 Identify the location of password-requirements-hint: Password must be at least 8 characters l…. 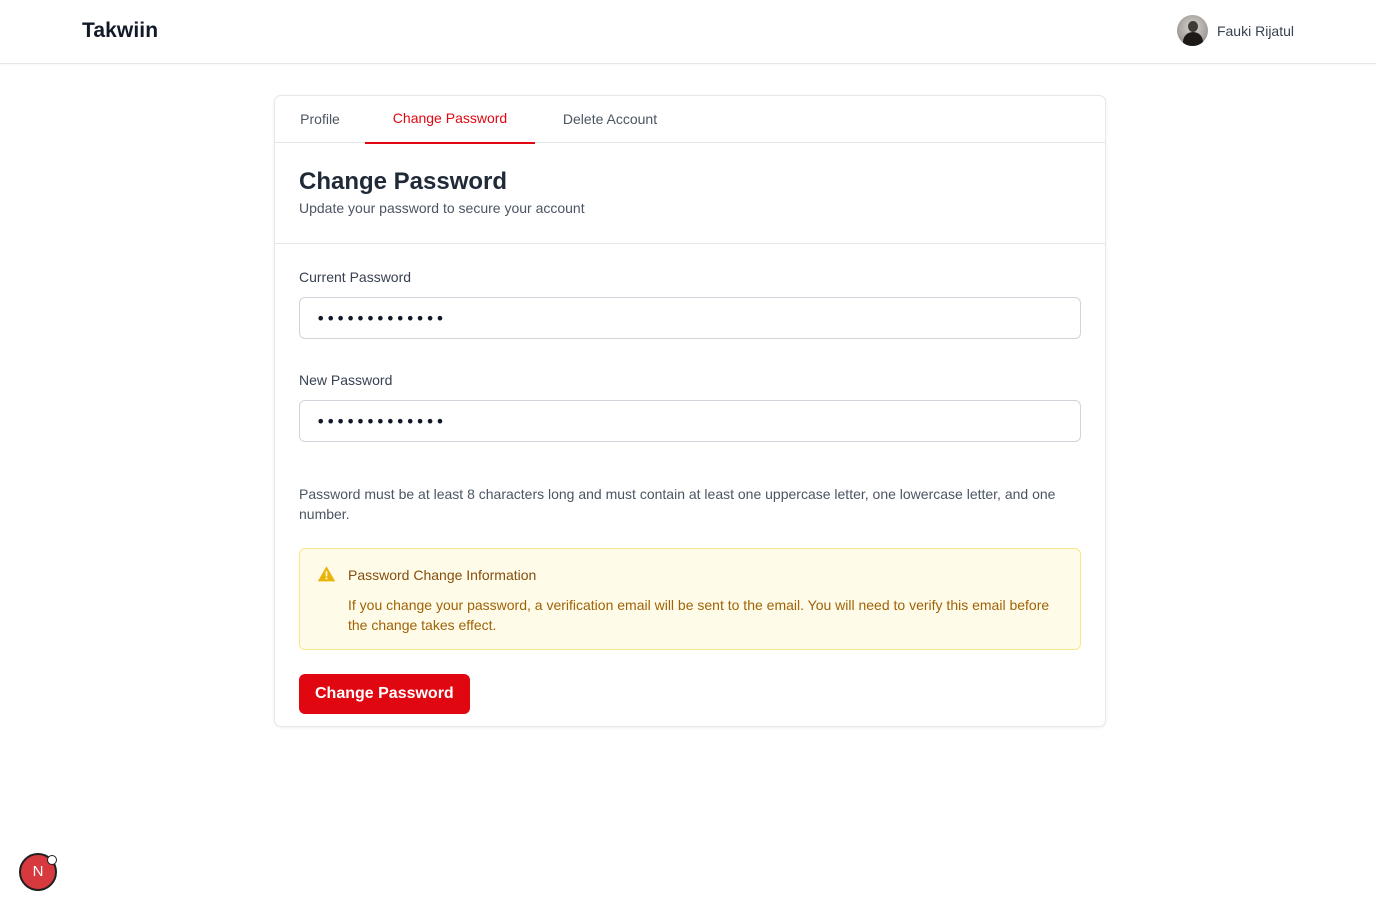
(677, 504).